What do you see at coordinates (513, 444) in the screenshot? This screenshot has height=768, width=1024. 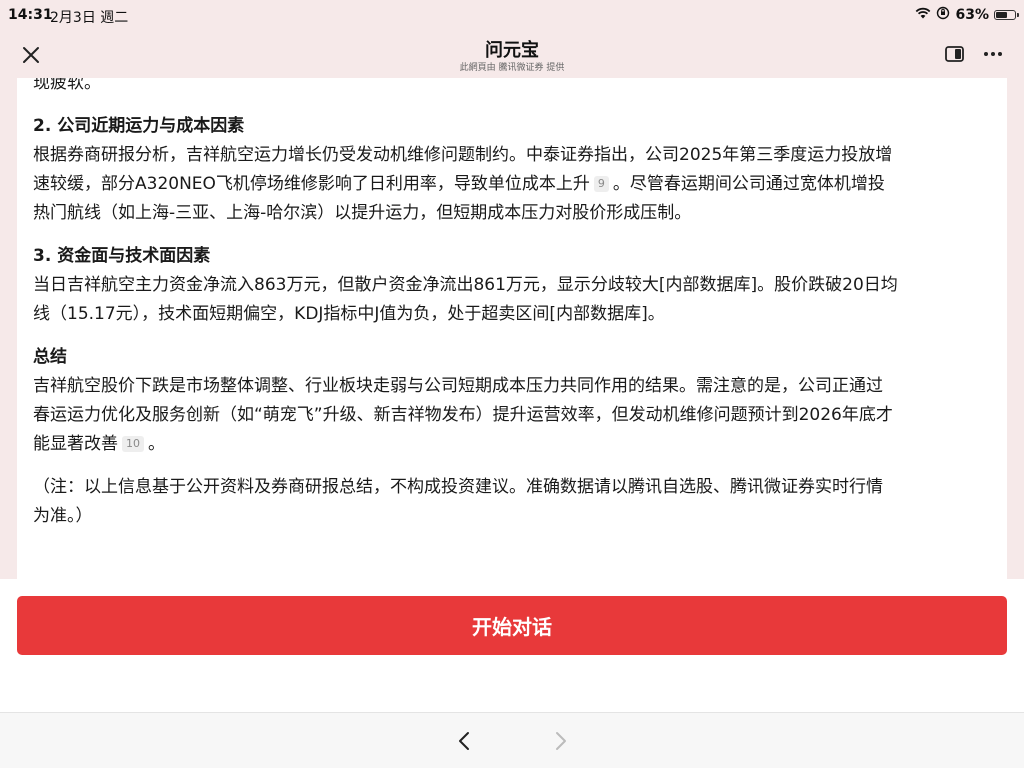 I see `paragraph-line: 能显著改善 10。` at bounding box center [513, 444].